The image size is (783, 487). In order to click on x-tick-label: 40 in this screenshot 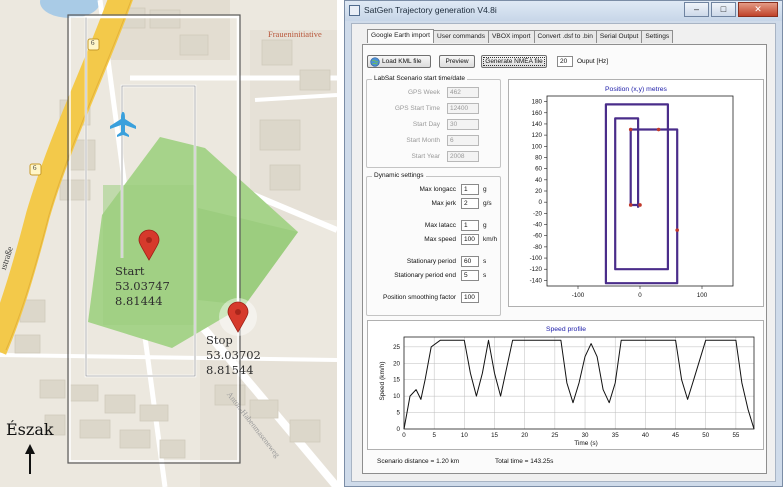, I will do `click(645, 435)`.